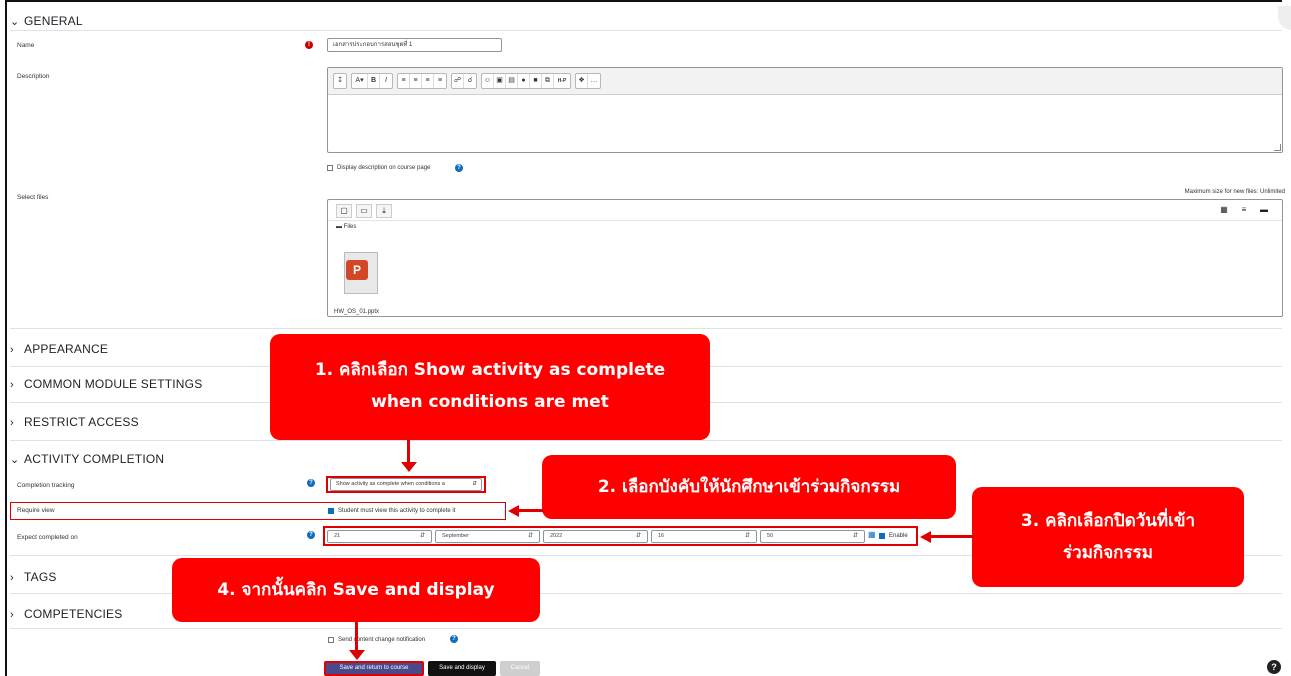 This screenshot has width=1291, height=676. I want to click on link-icon: ☍, so click(458, 81).